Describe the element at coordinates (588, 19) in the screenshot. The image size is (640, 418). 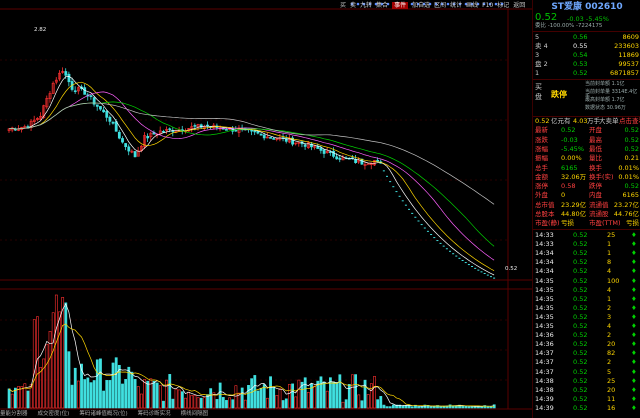
I see `price-change: -0.03 -5.45%` at that location.